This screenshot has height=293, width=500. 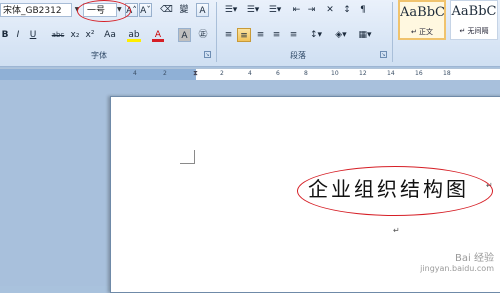 What do you see at coordinates (99, 55) in the screenshot?
I see `font-group-label: 字体` at bounding box center [99, 55].